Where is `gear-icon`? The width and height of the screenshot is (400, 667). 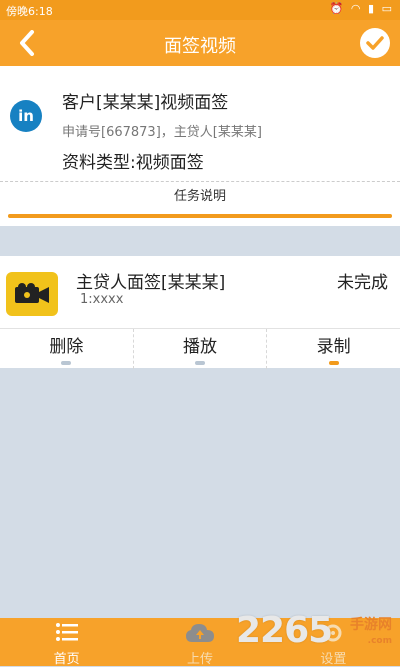 gear-icon is located at coordinates (333, 633).